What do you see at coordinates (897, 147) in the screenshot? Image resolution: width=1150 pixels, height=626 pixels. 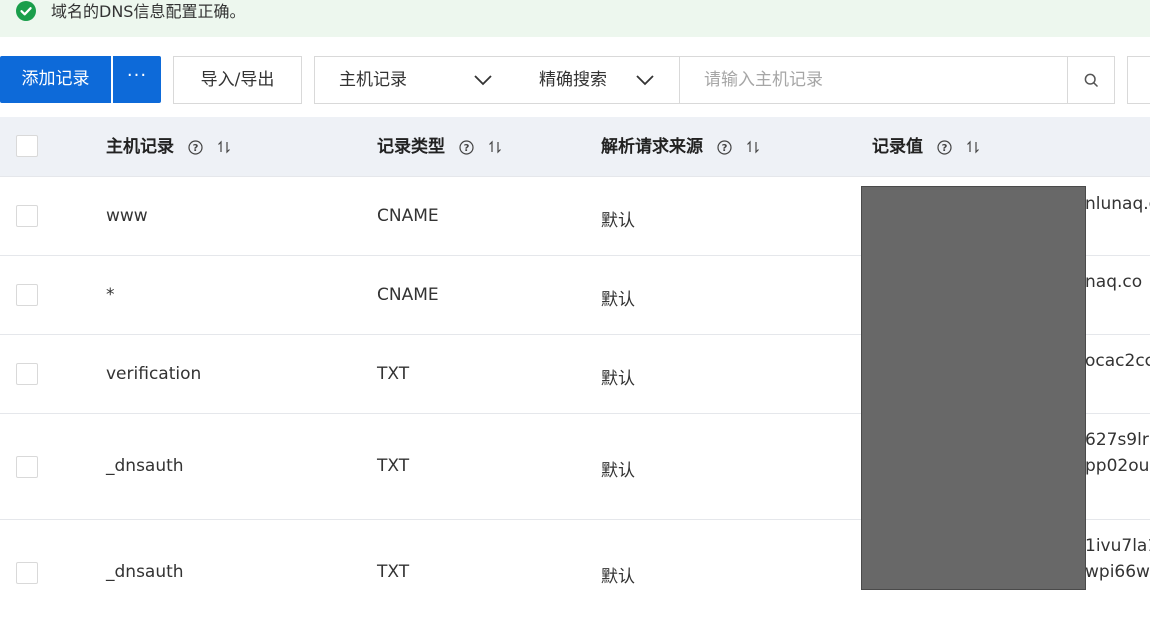 I see `column-header-label: 记录值` at bounding box center [897, 147].